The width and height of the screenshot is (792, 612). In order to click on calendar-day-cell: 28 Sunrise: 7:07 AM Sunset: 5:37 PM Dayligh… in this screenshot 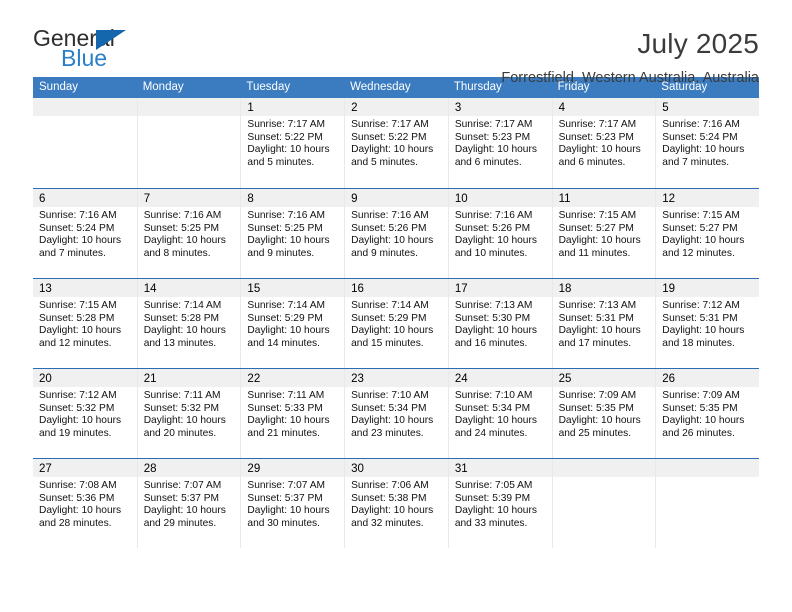, I will do `click(188, 503)`.